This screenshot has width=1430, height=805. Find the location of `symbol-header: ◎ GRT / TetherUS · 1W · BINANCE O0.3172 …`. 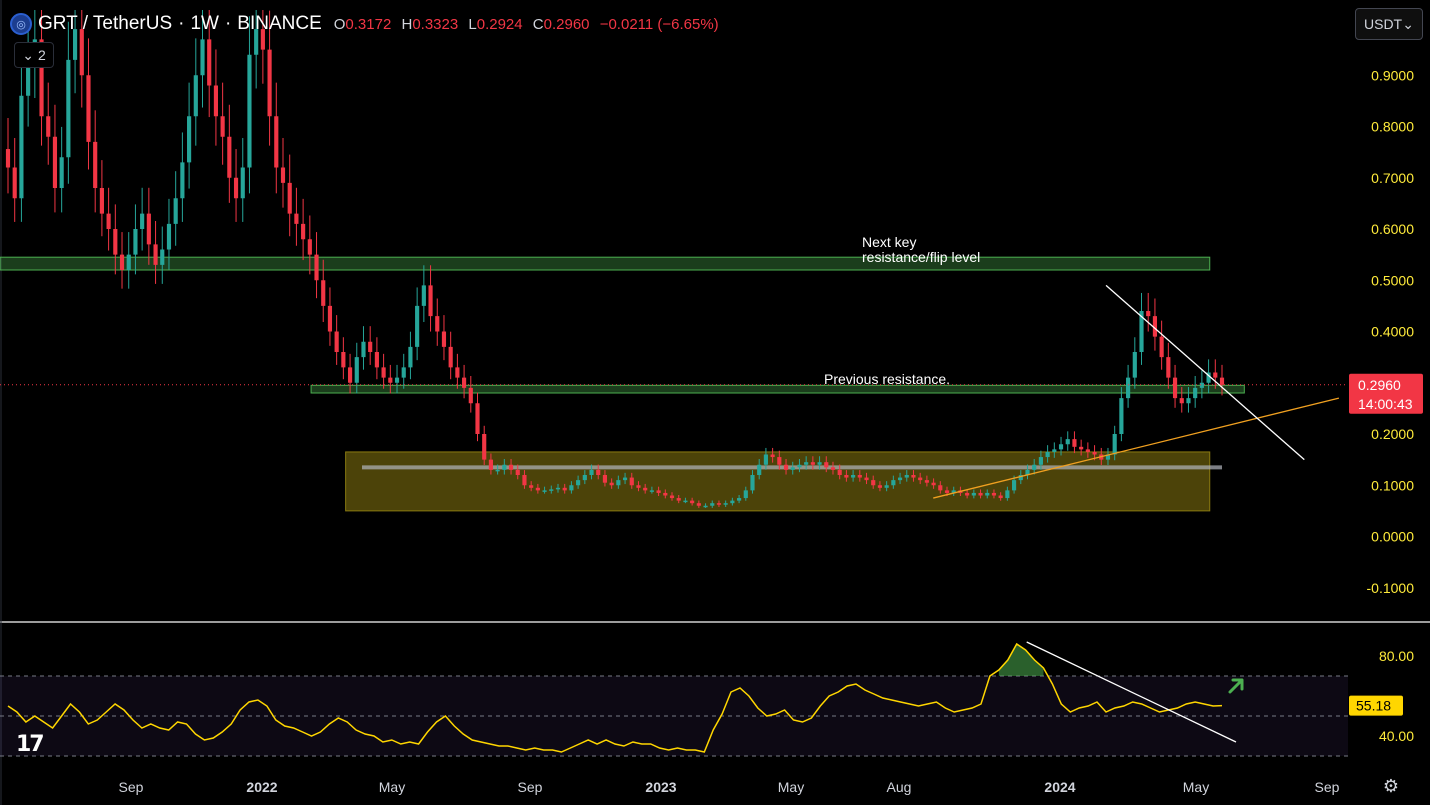

symbol-header: ◎ GRT / TetherUS · 1W · BINANCE O0.3172 … is located at coordinates (367, 24).